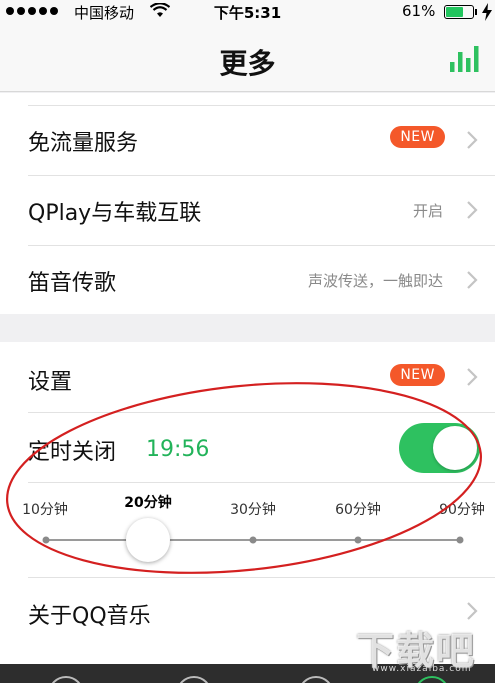 Image resolution: width=495 pixels, height=683 pixels. Describe the element at coordinates (455, 448) in the screenshot. I see `toggle-knob` at that location.